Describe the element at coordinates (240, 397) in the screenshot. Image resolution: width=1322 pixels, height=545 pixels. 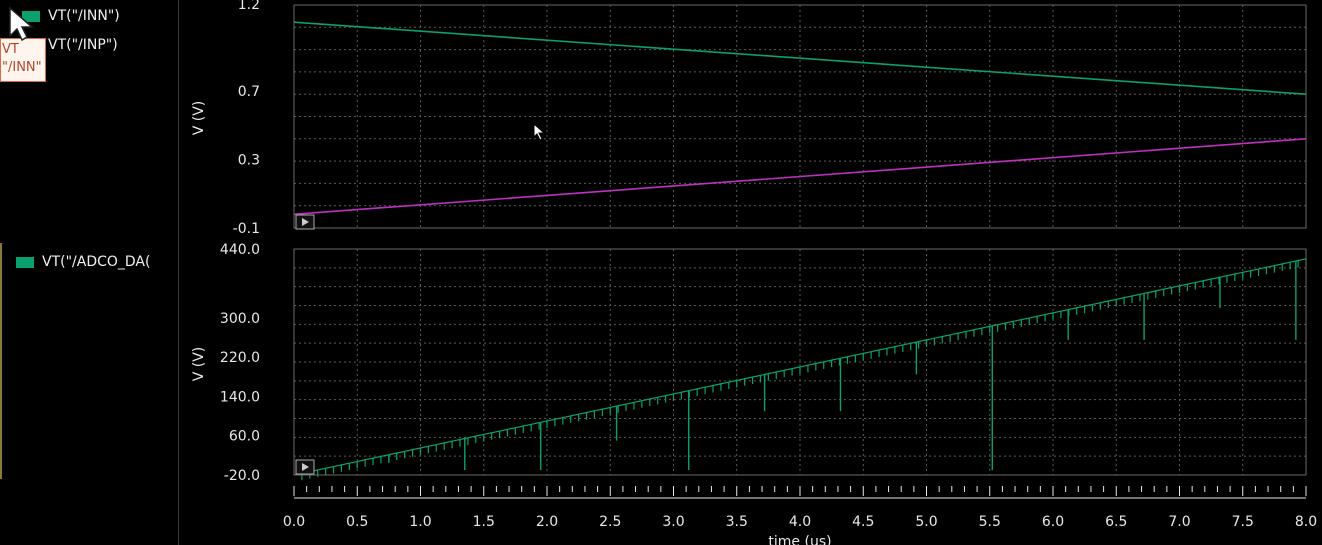
I see `bottom-ytick-label: 140.0` at that location.